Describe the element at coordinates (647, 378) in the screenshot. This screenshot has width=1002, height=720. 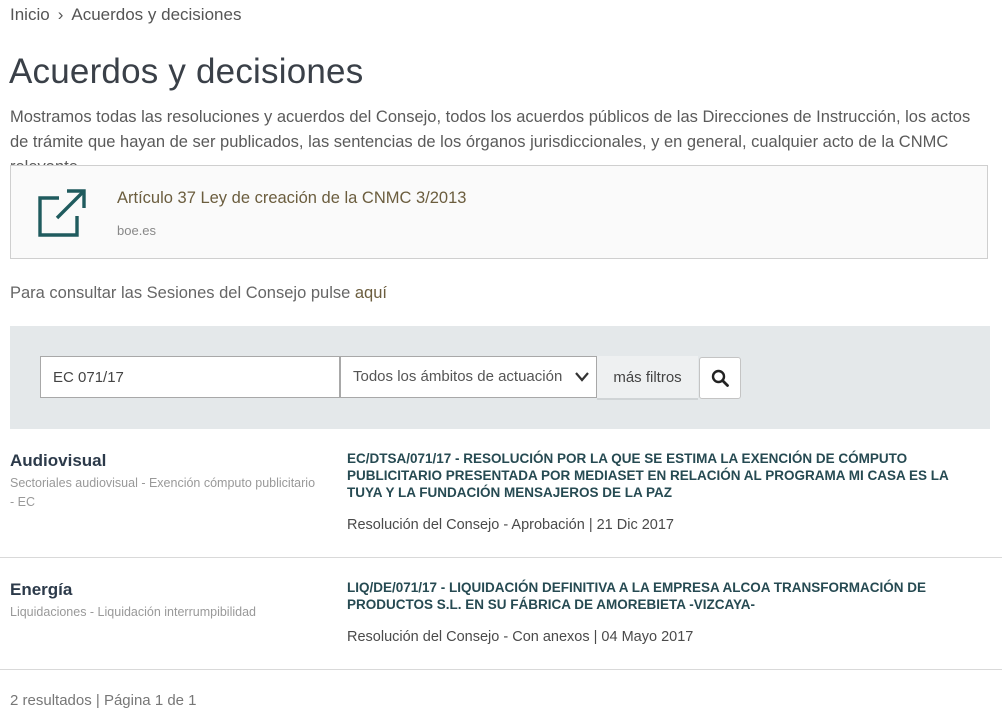
I see `more-filters-button: más filtros` at that location.